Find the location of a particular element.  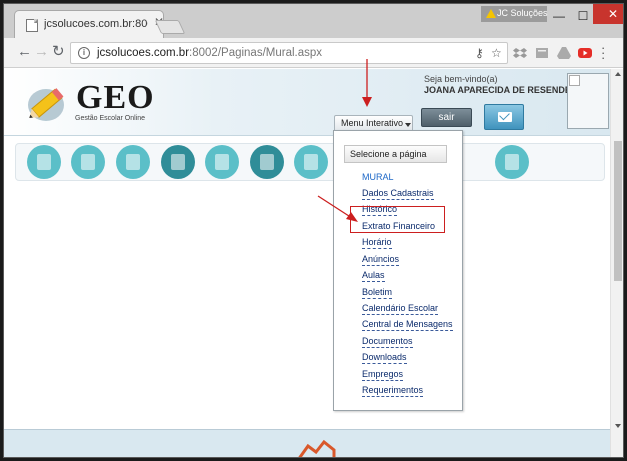

chevron-down-icon is located at coordinates (408, 125).